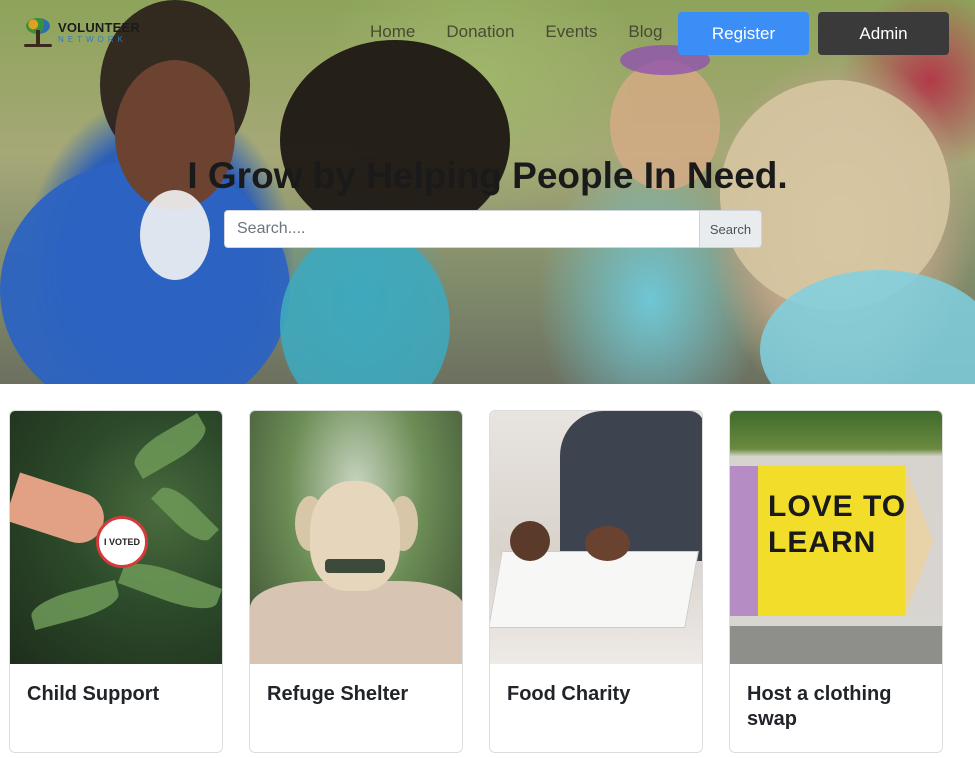  Describe the element at coordinates (819, 706) in the screenshot. I see `card-title: Host a clothing swap` at that location.